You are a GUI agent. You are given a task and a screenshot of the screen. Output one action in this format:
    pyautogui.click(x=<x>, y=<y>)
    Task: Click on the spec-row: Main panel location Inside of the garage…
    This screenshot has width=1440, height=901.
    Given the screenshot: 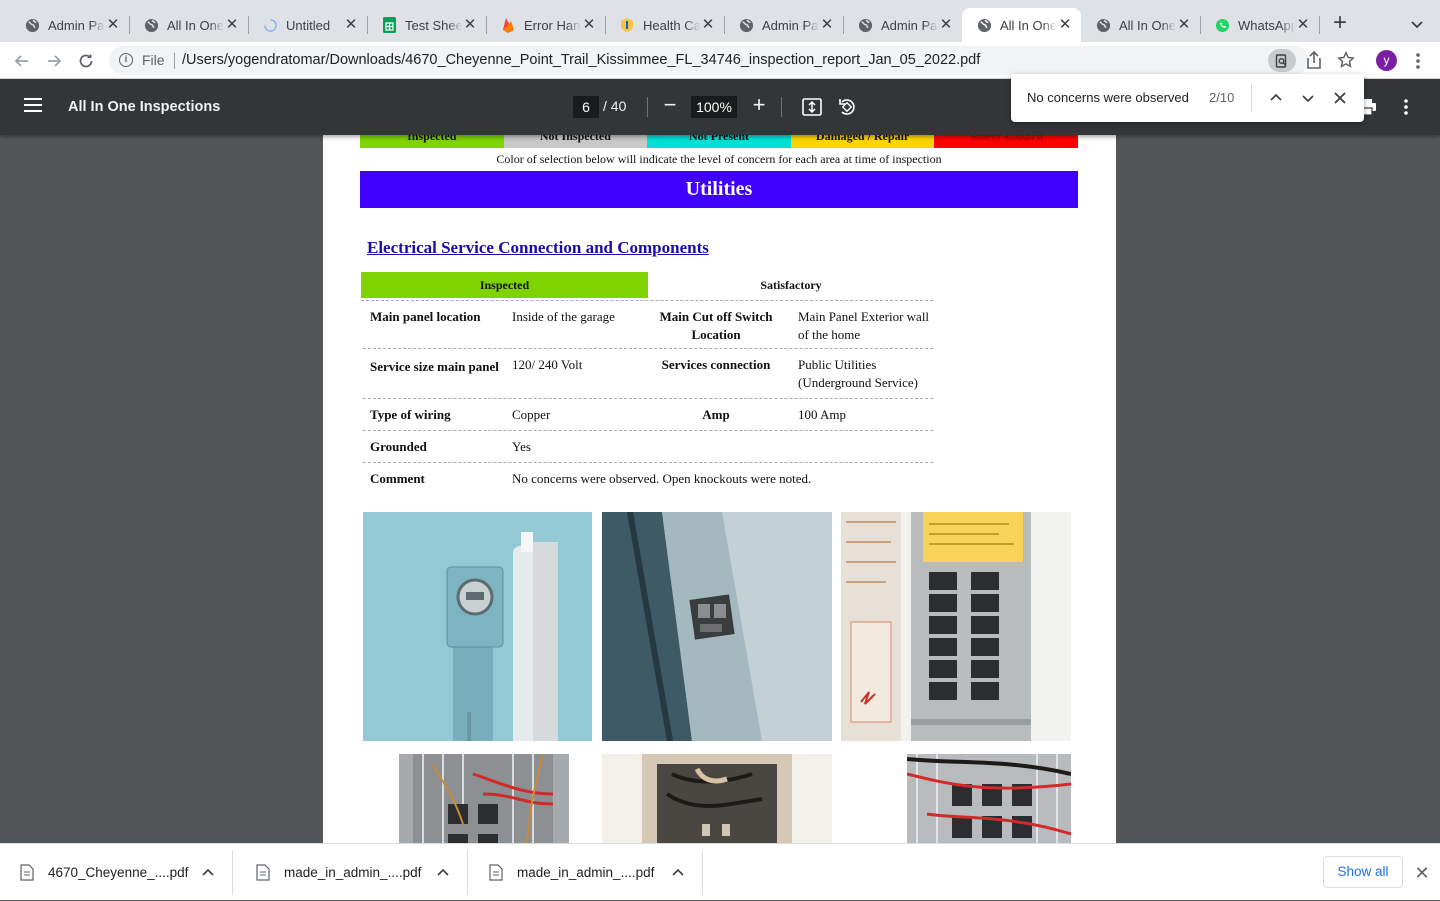 What is the action you would take?
    pyautogui.click(x=648, y=324)
    